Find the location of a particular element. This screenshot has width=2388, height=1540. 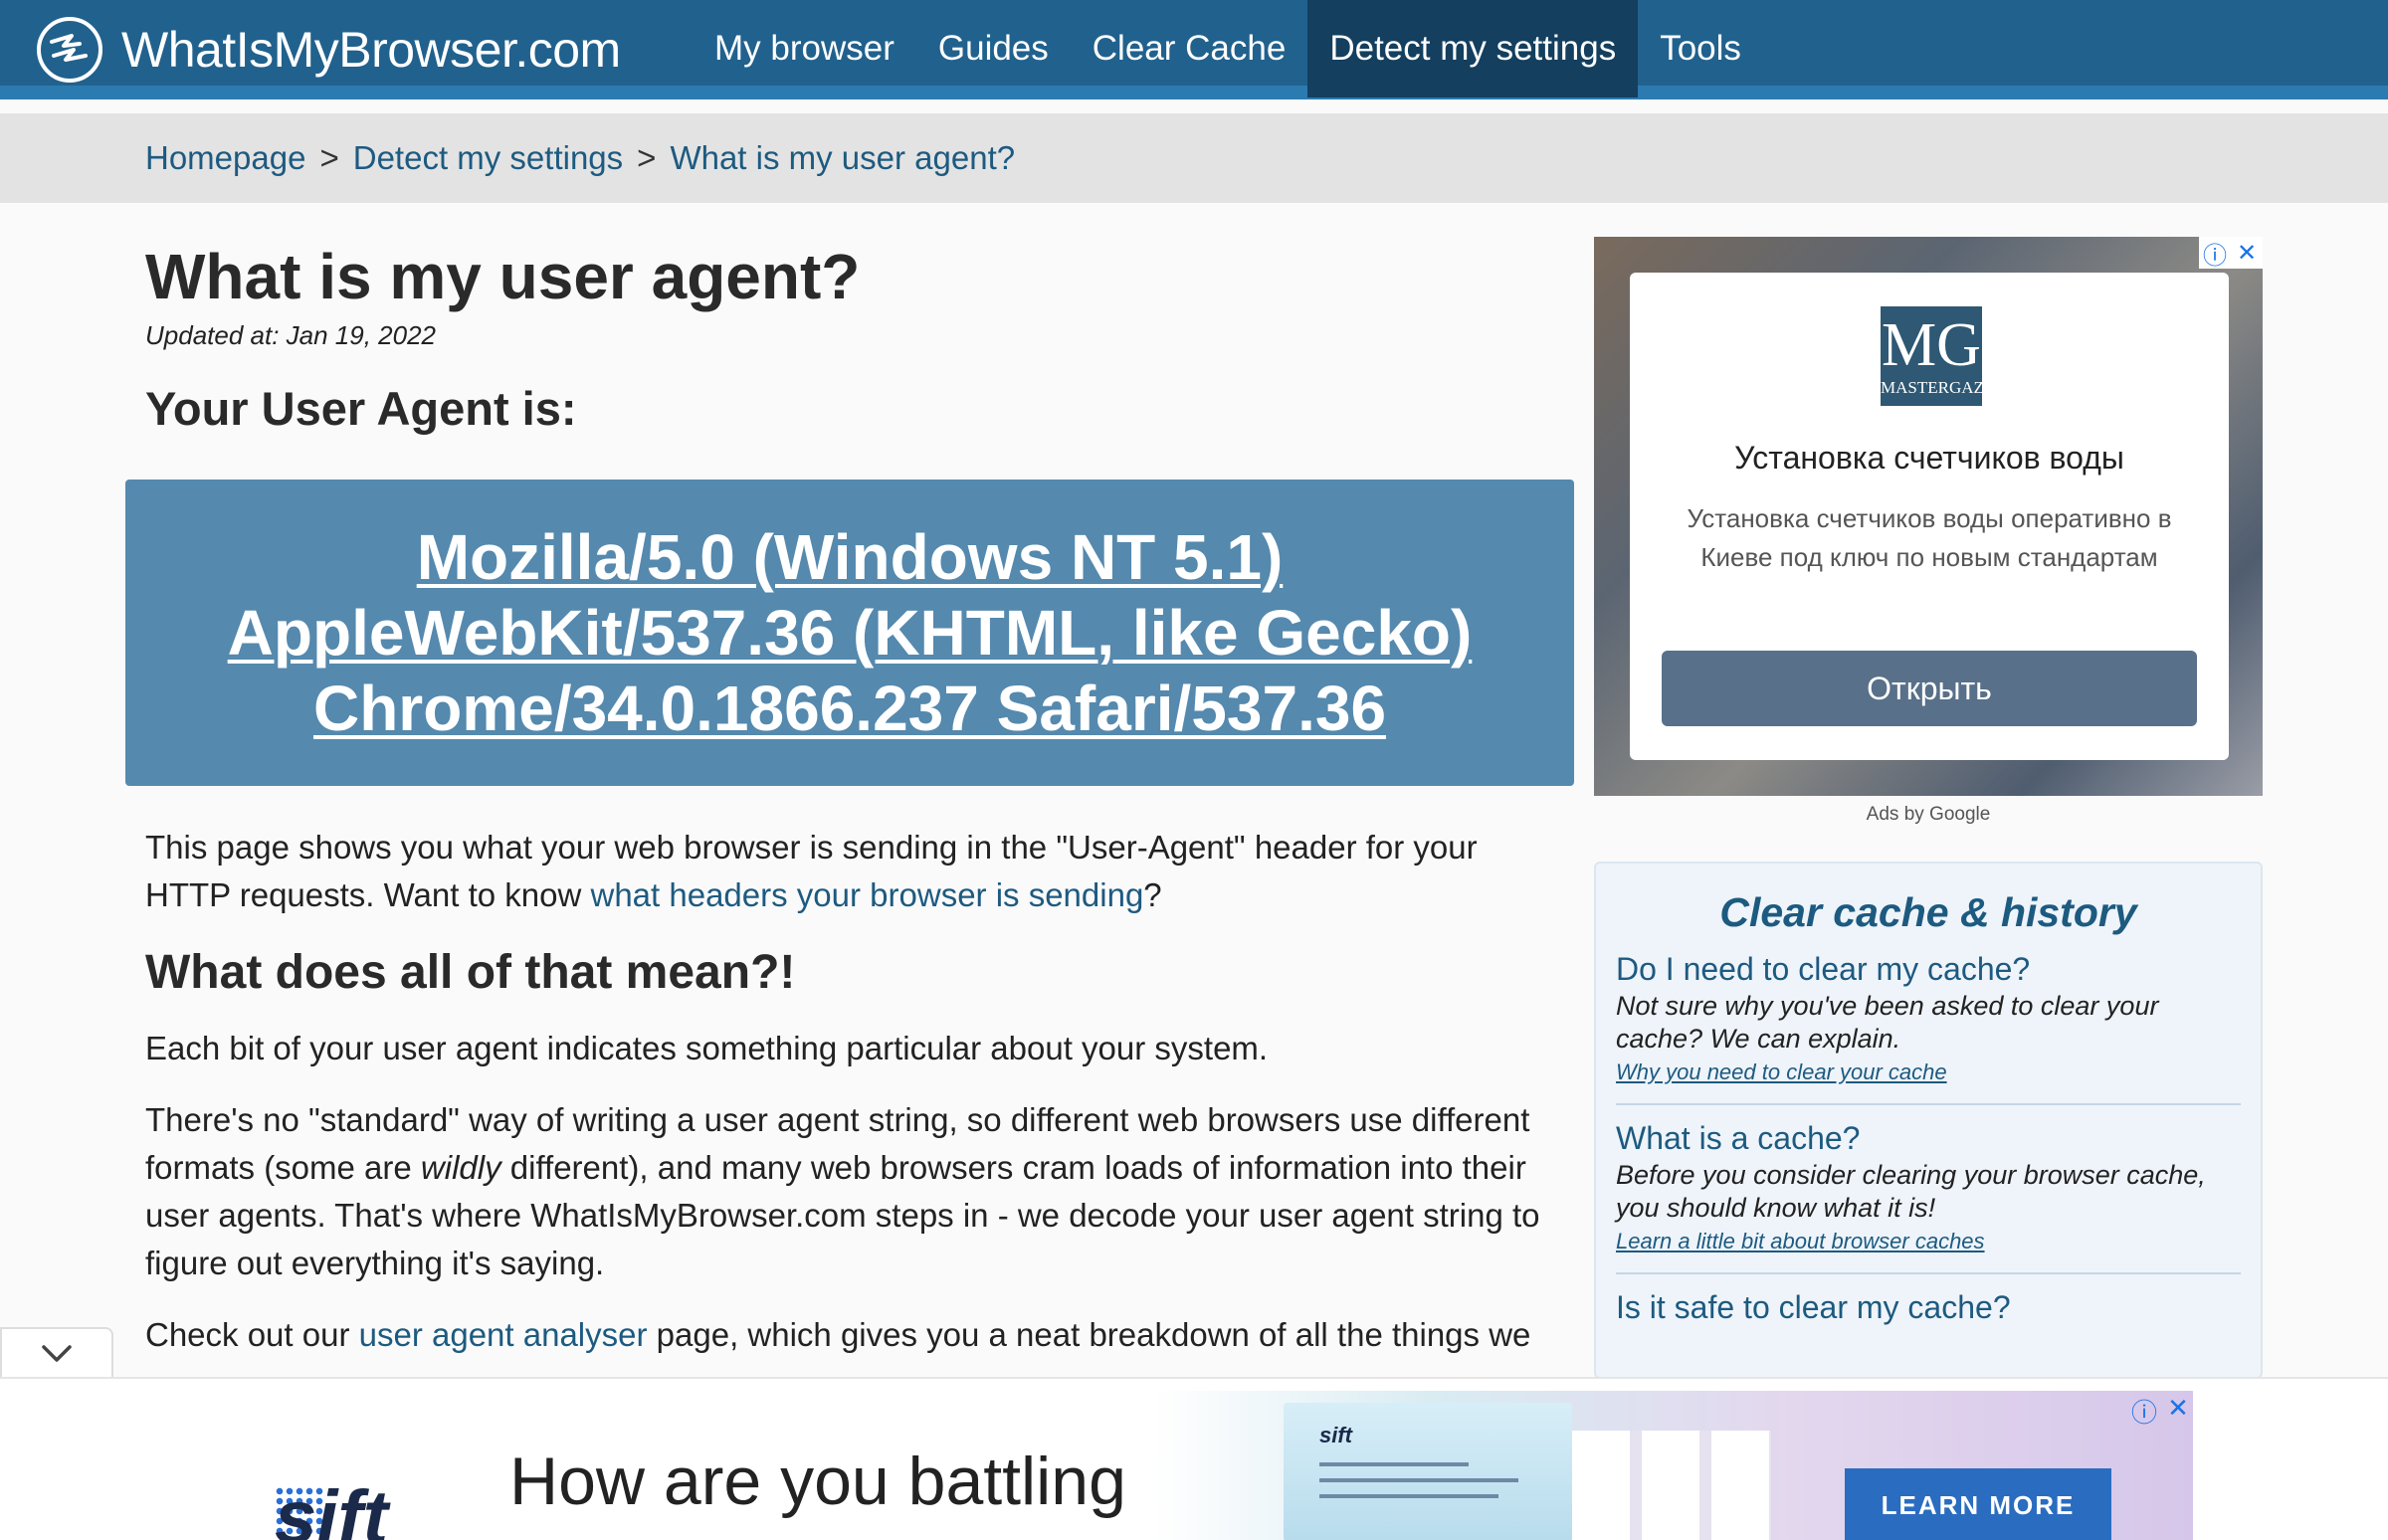

ad-collapse-toggle is located at coordinates (56, 1353).